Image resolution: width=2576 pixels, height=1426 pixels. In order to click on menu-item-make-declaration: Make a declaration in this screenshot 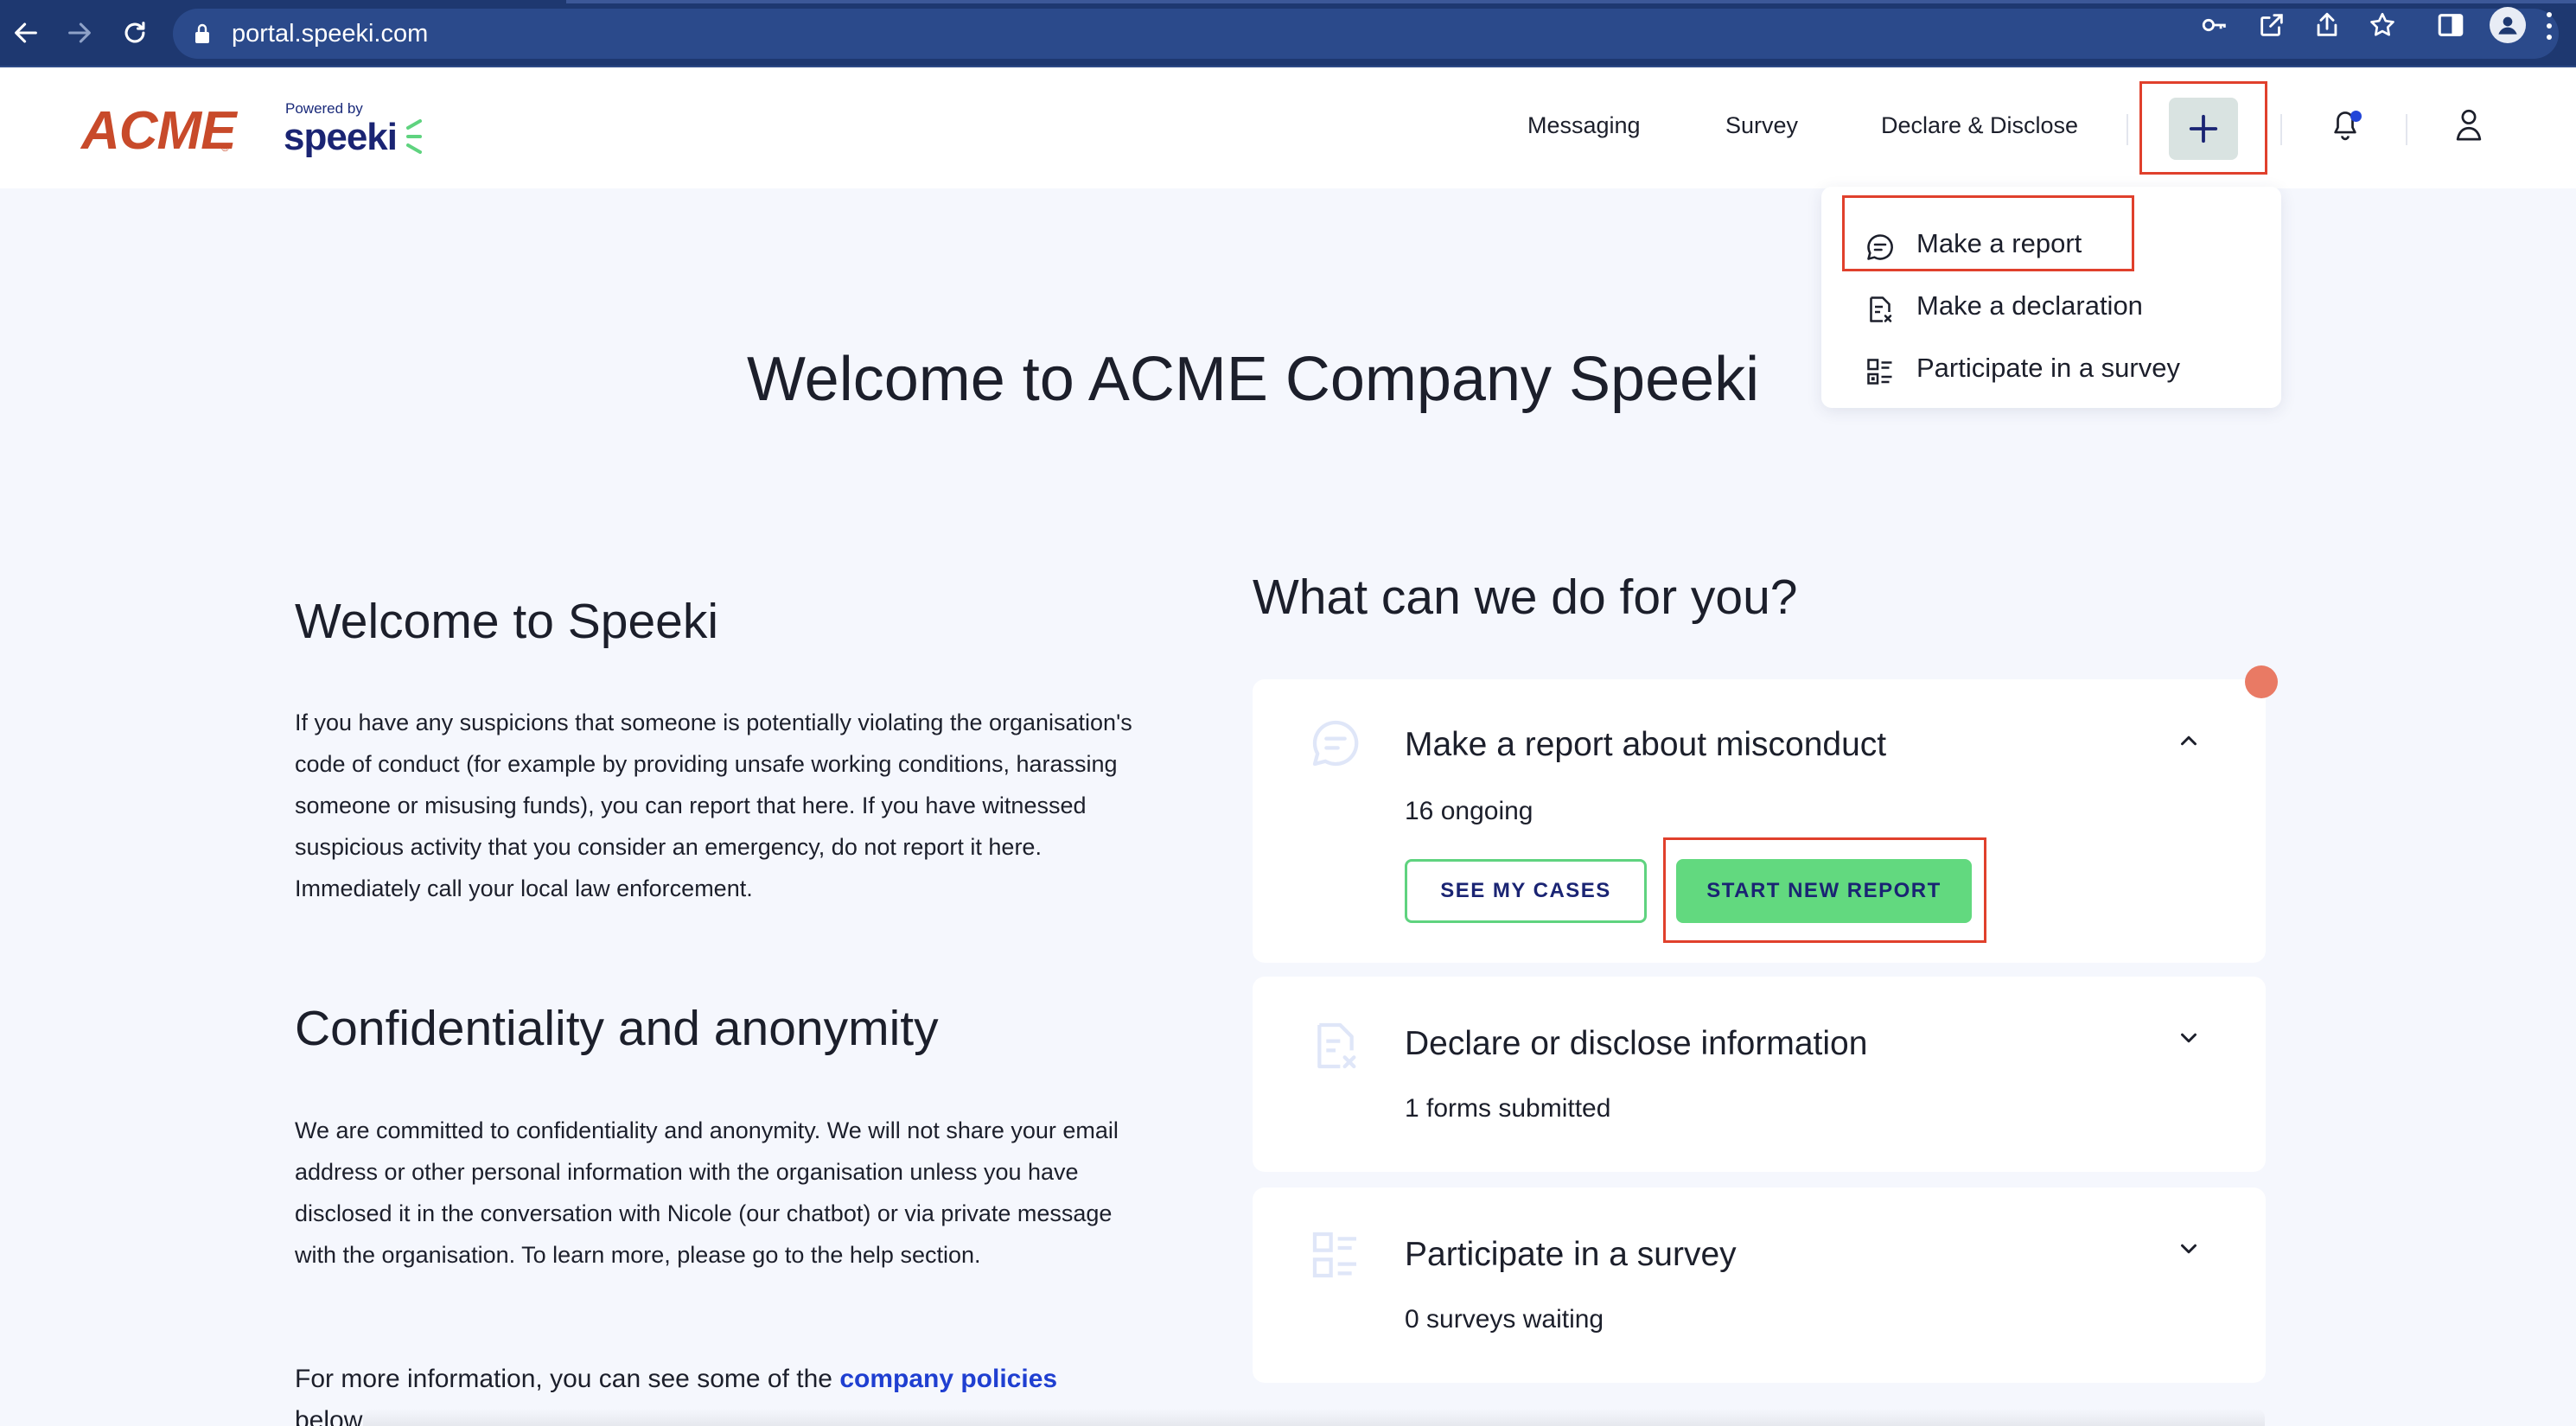, I will do `click(2051, 306)`.